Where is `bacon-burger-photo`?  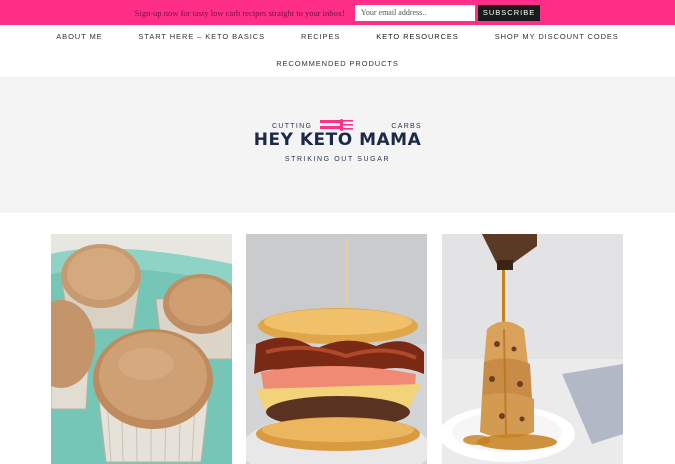
bacon-burger-photo is located at coordinates (336, 349).